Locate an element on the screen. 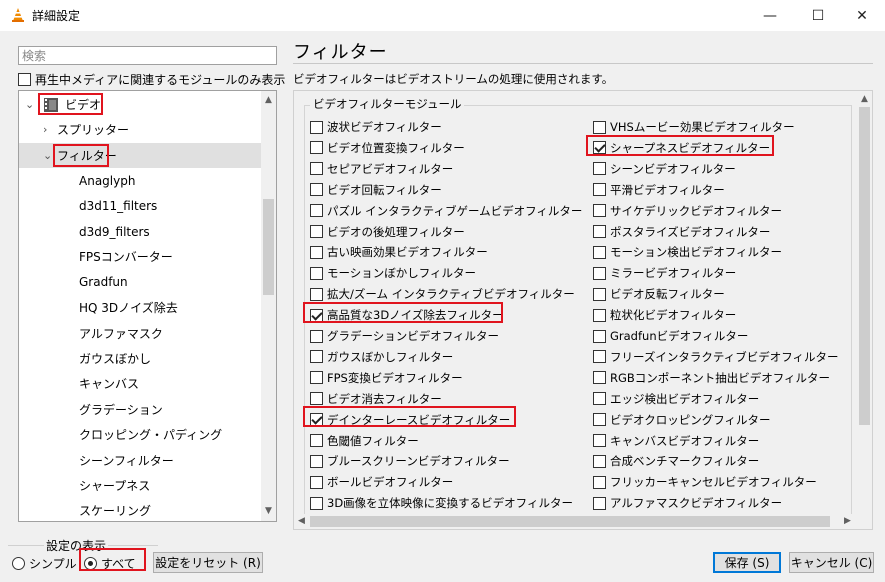 This screenshot has height=582, width=885. filter-checkbox: 古い映画効果ビデオフィルター is located at coordinates (399, 252).